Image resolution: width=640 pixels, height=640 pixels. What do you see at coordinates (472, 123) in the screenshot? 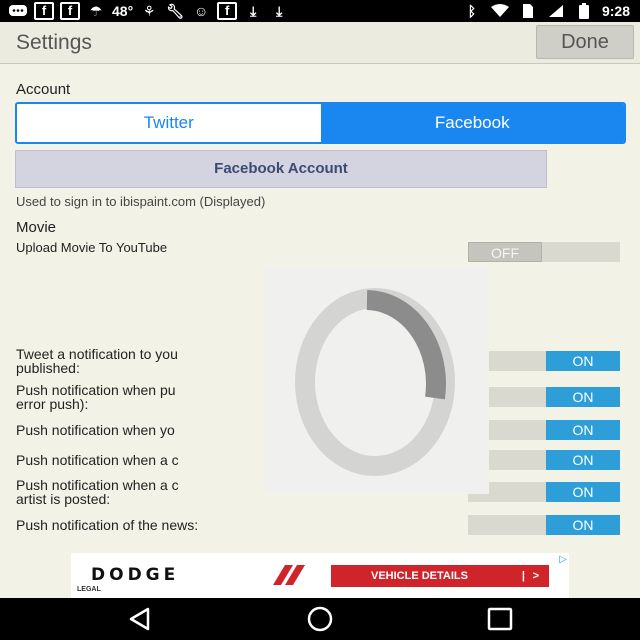
I see `tab-facebook: Facebook` at bounding box center [472, 123].